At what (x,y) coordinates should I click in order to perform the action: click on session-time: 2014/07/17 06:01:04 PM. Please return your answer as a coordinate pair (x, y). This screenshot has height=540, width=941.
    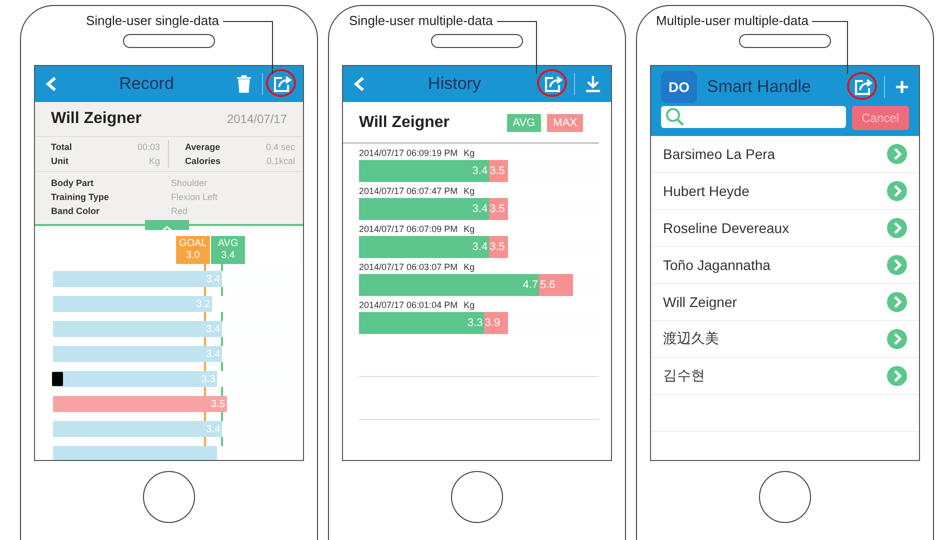
    Looking at the image, I should click on (408, 305).